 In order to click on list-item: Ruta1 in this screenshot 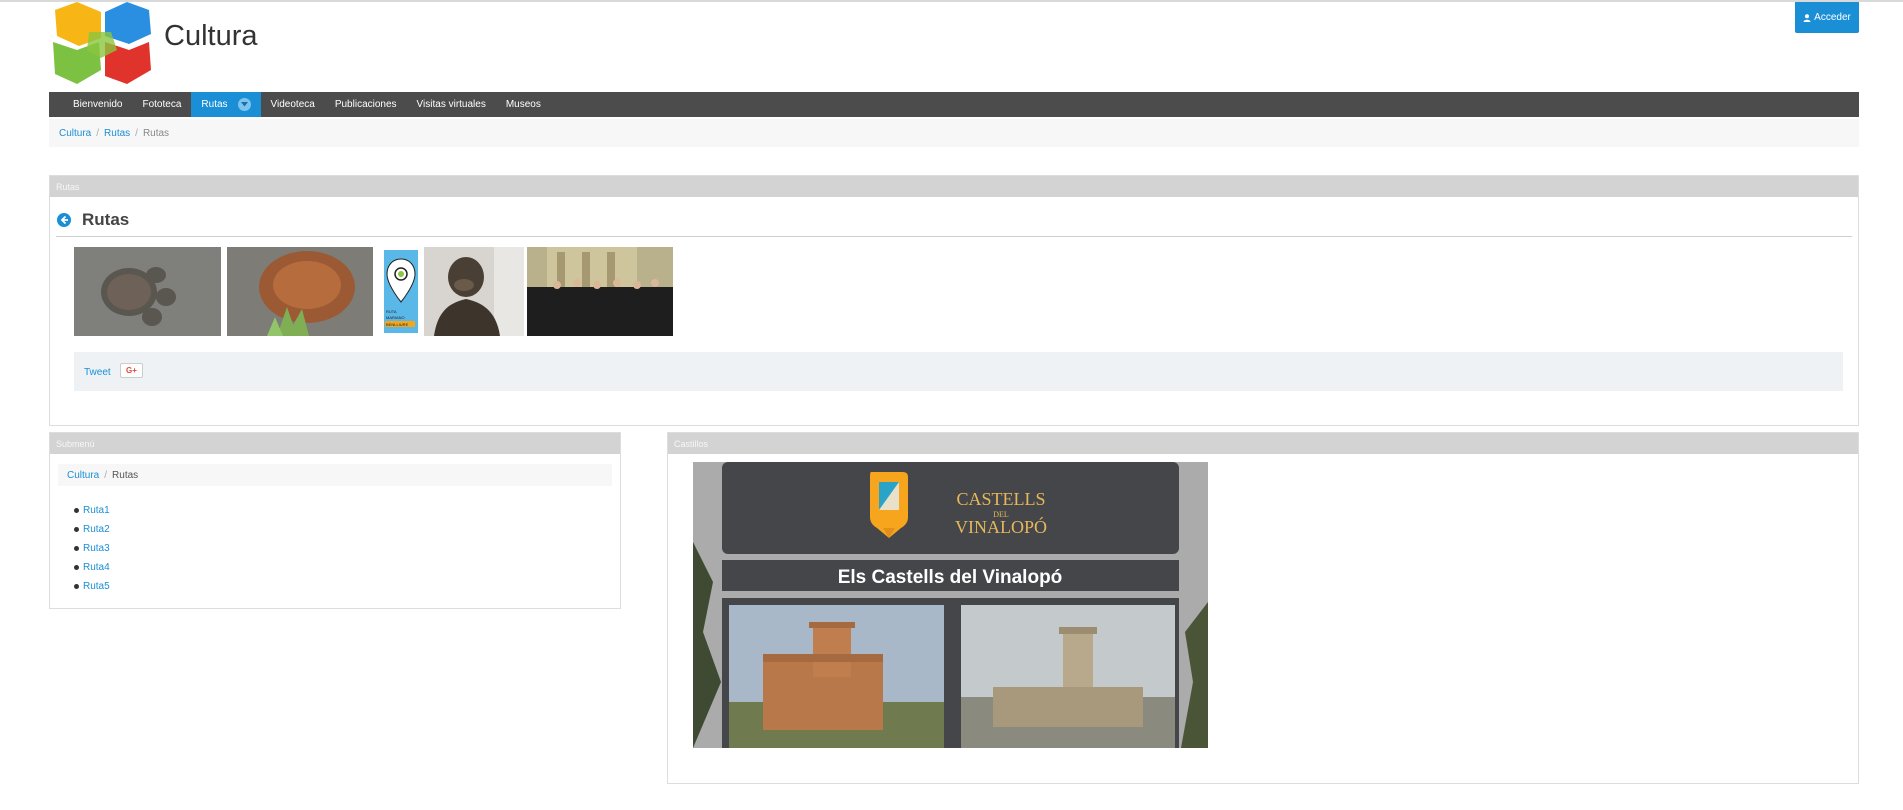, I will do `click(92, 510)`.